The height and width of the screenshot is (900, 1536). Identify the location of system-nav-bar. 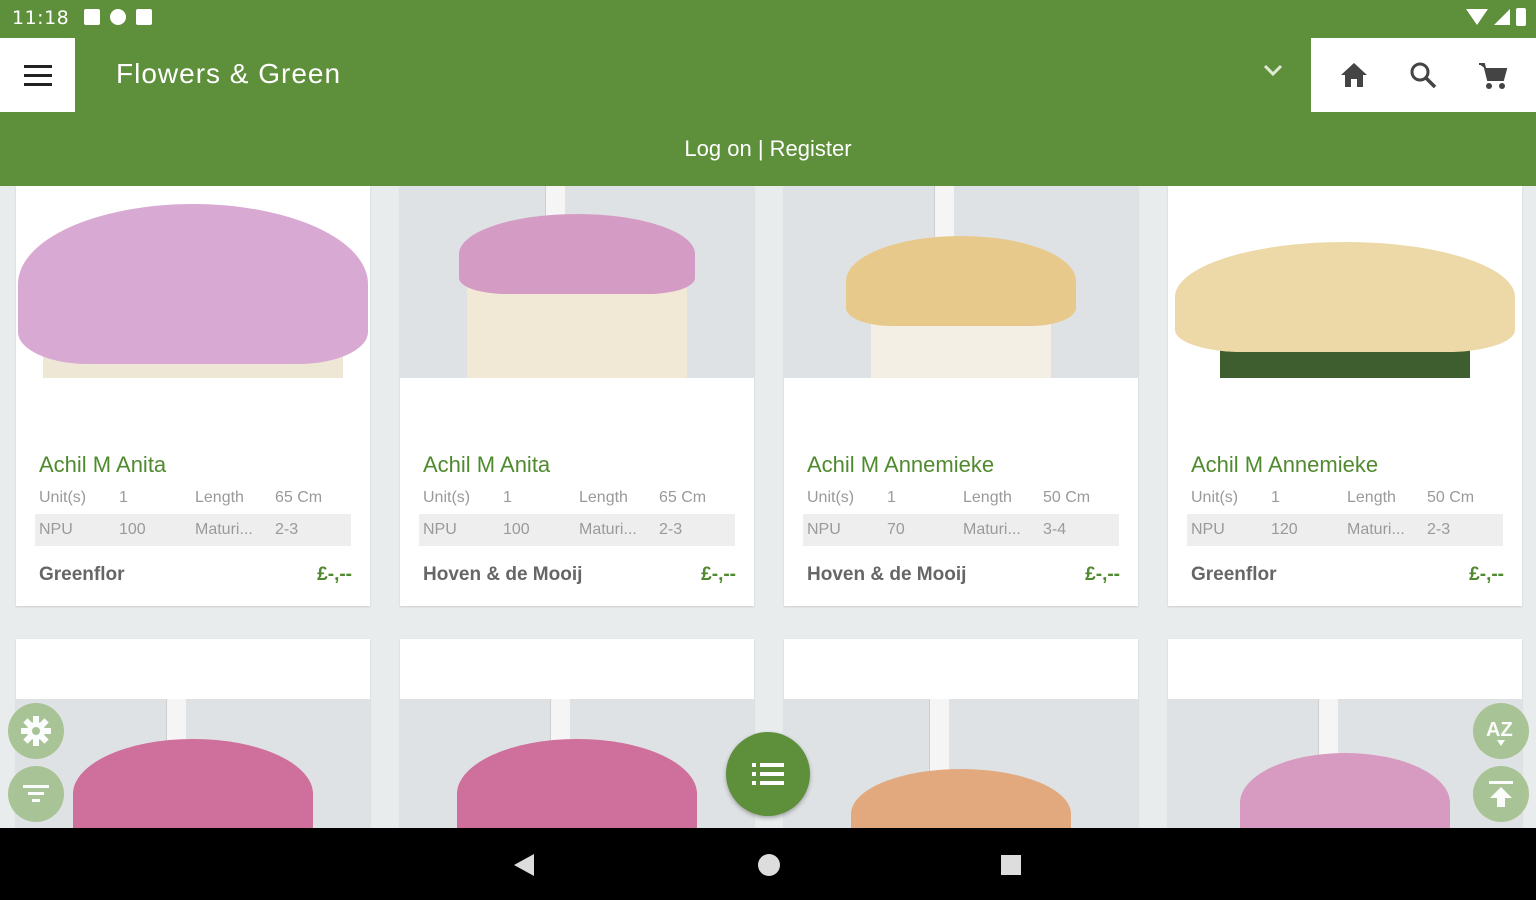
(768, 864).